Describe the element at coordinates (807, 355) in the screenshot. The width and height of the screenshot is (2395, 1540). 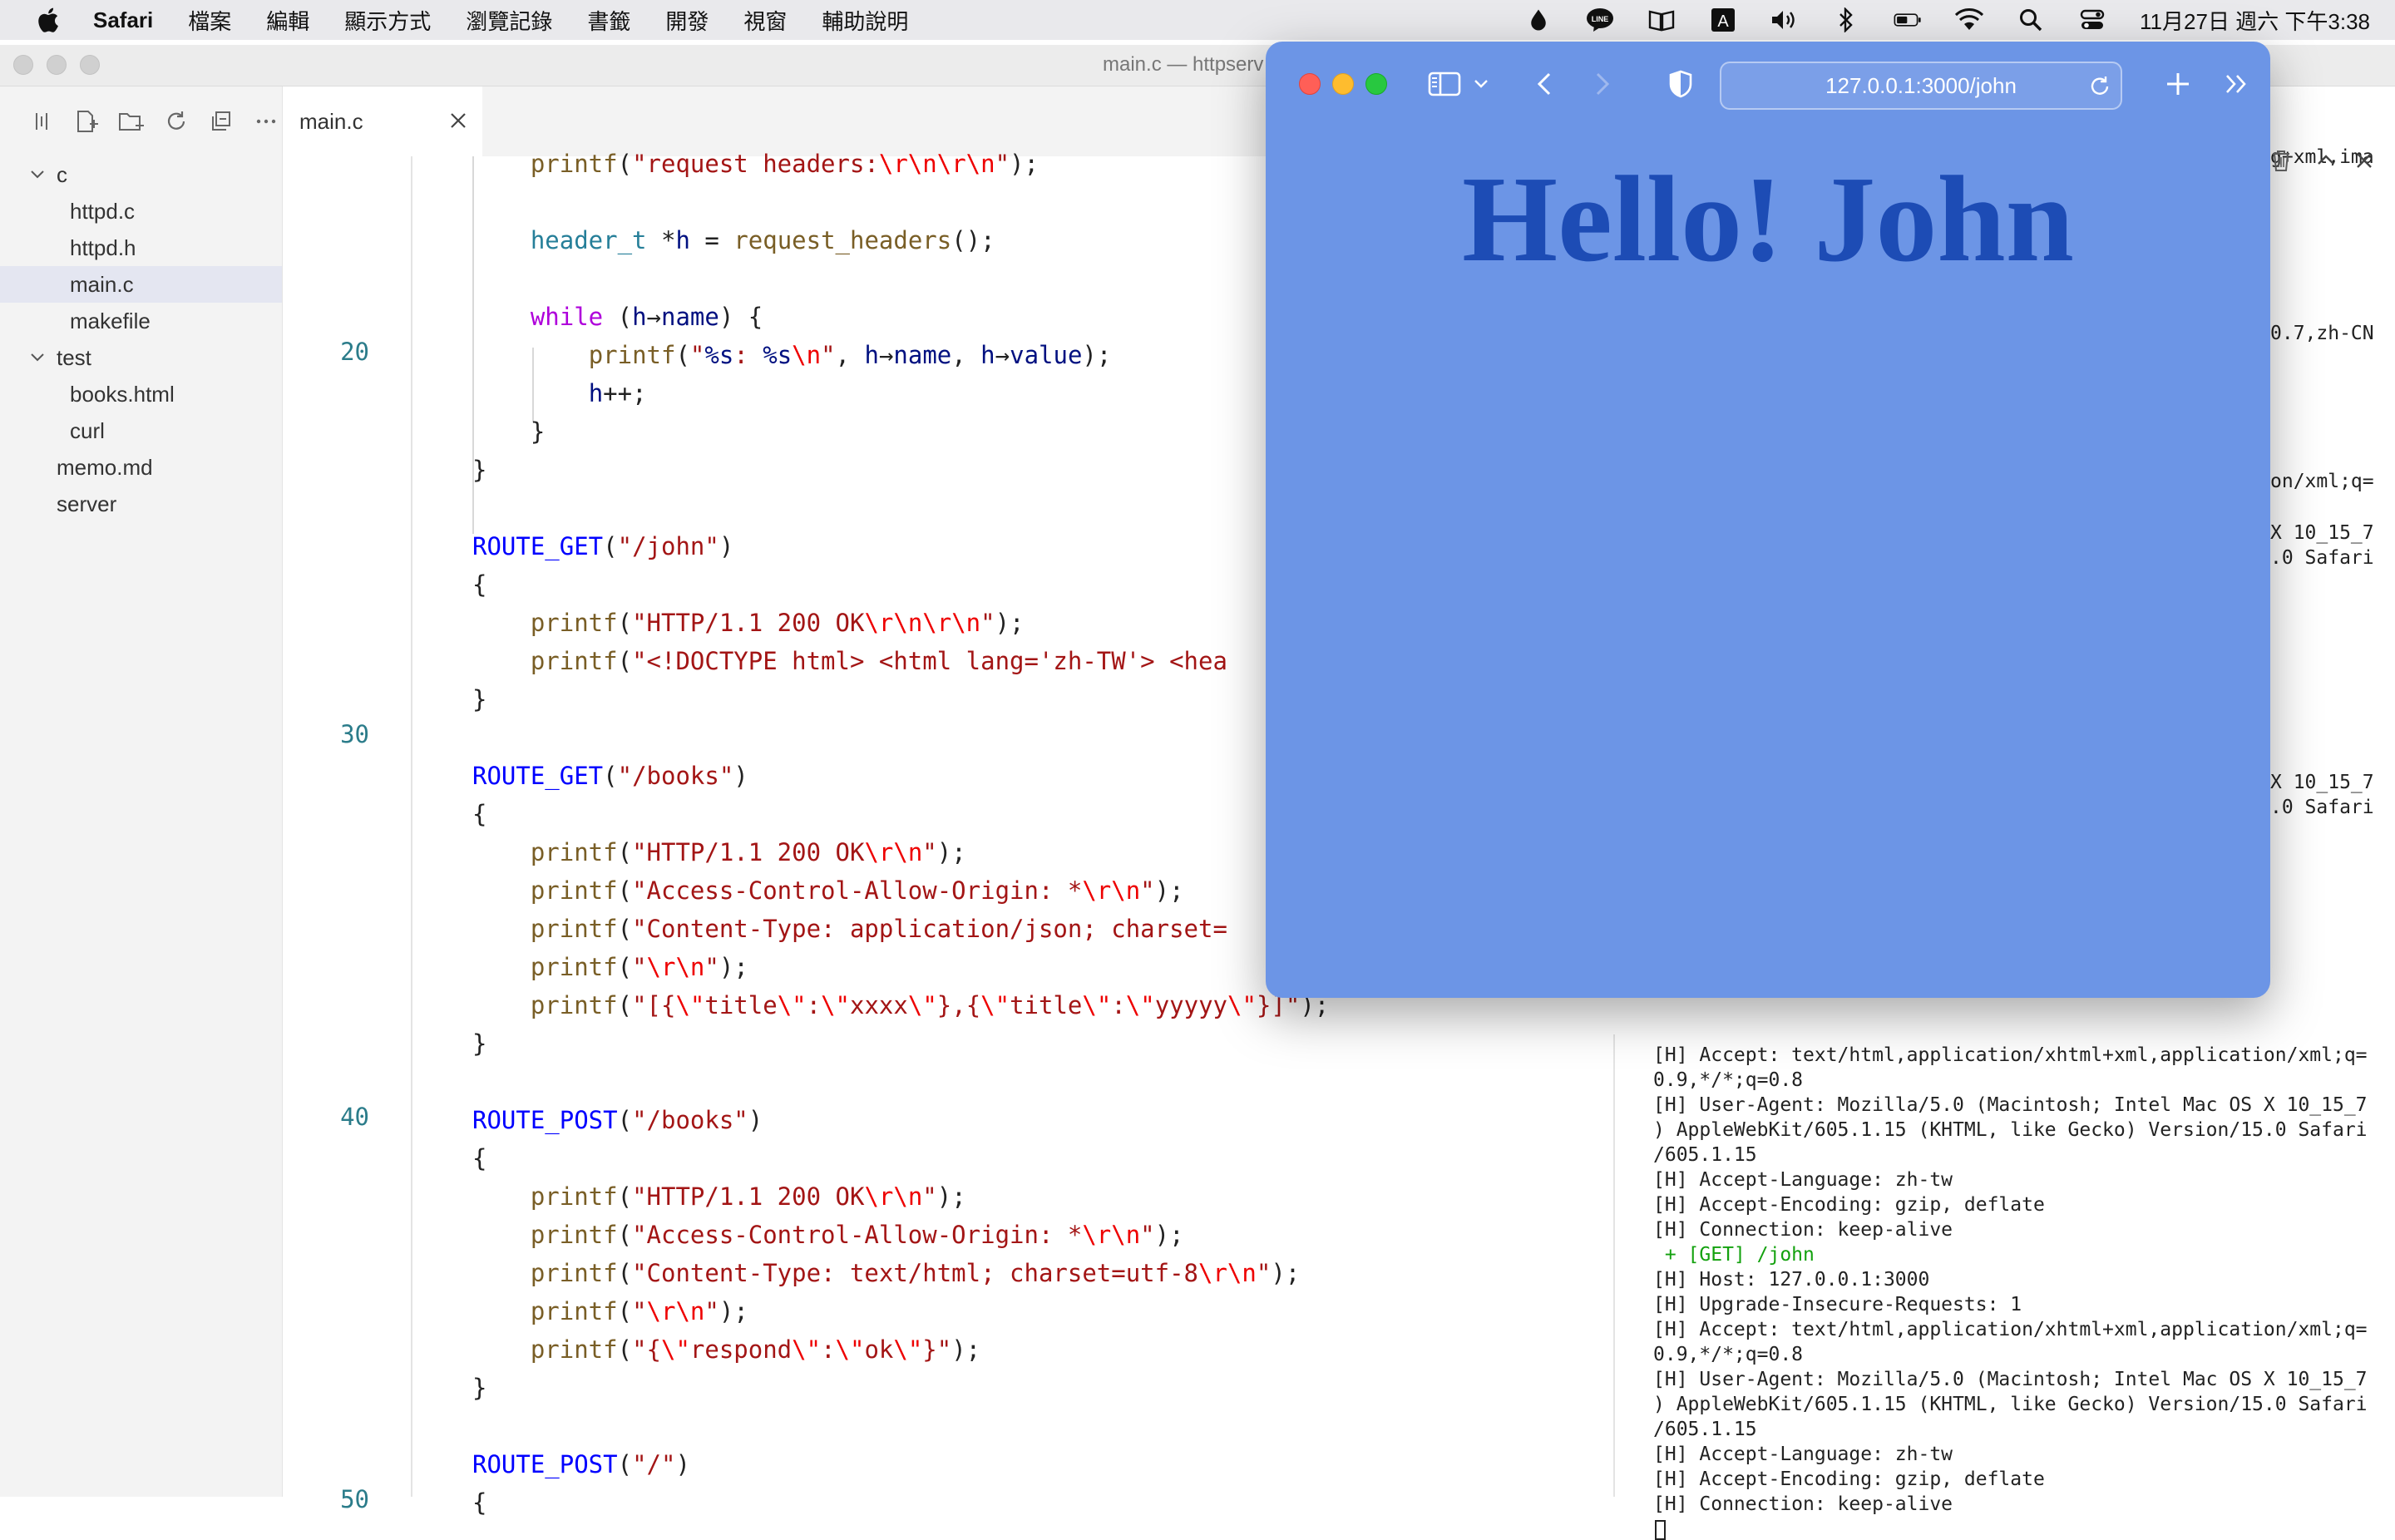
I see `code-token: \n` at that location.